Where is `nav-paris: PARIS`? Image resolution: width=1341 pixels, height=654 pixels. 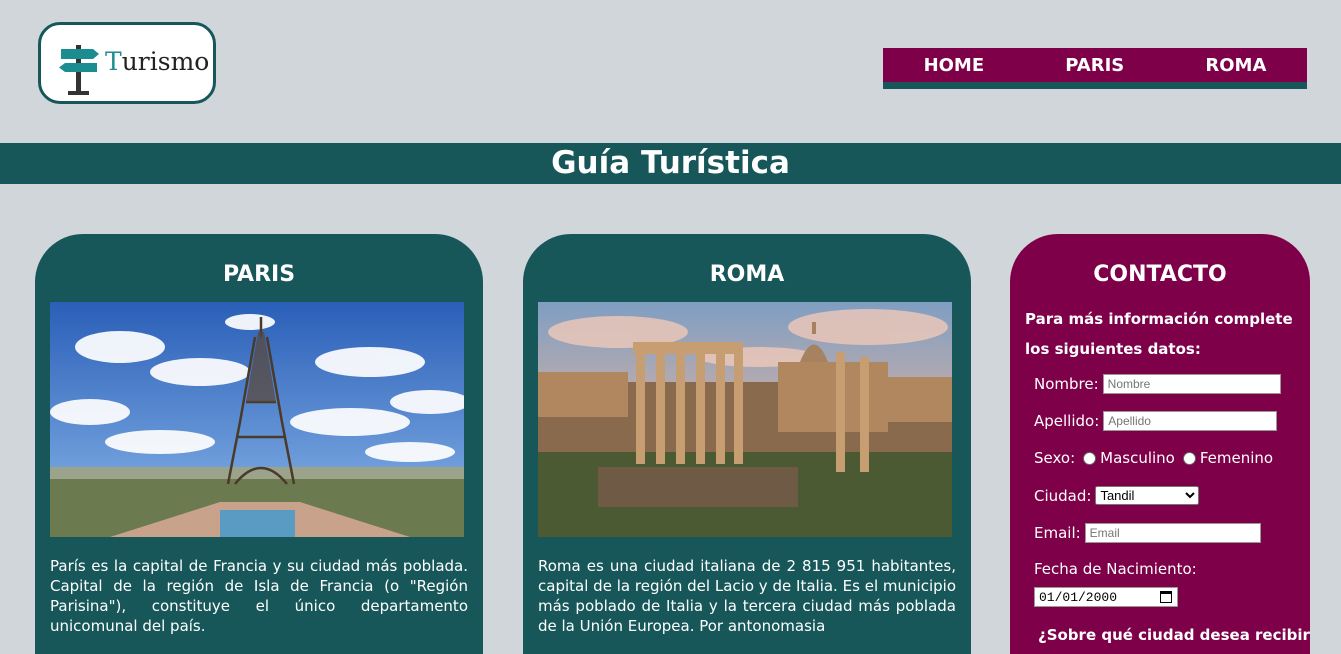 nav-paris: PARIS is located at coordinates (1094, 65).